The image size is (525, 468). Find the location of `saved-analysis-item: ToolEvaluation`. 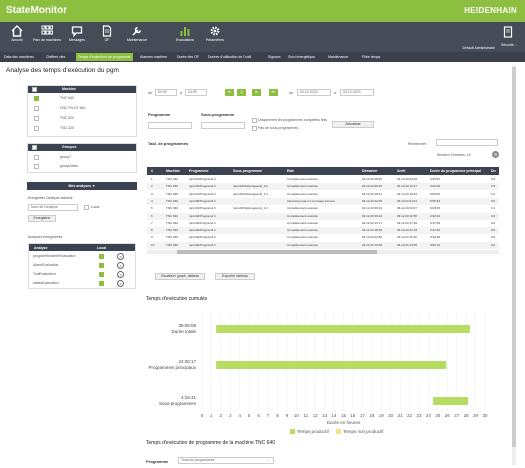

saved-analysis-item: ToolEvaluation is located at coordinates (44, 274).